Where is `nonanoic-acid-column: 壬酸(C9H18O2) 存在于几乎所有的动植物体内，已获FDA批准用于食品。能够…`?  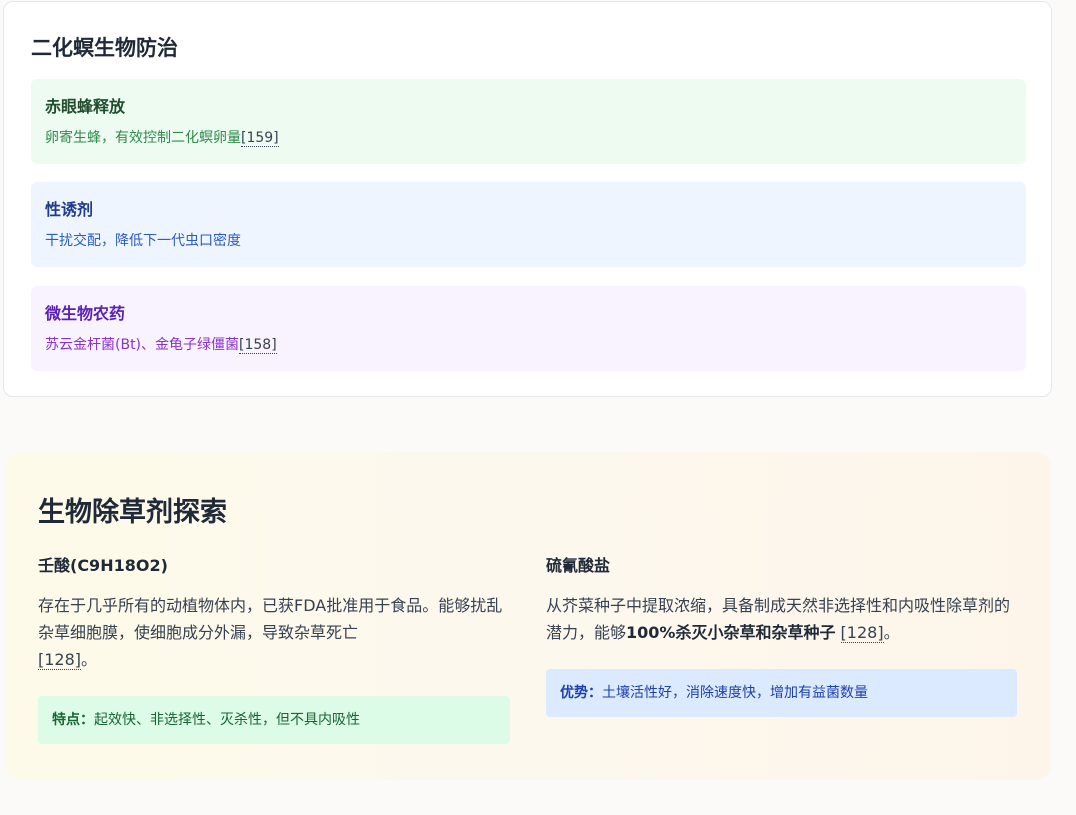
nonanoic-acid-column: 壬酸(C9H18O2) 存在于几乎所有的动植物体内，已获FDA批准用于食品。能够… is located at coordinates (274, 612).